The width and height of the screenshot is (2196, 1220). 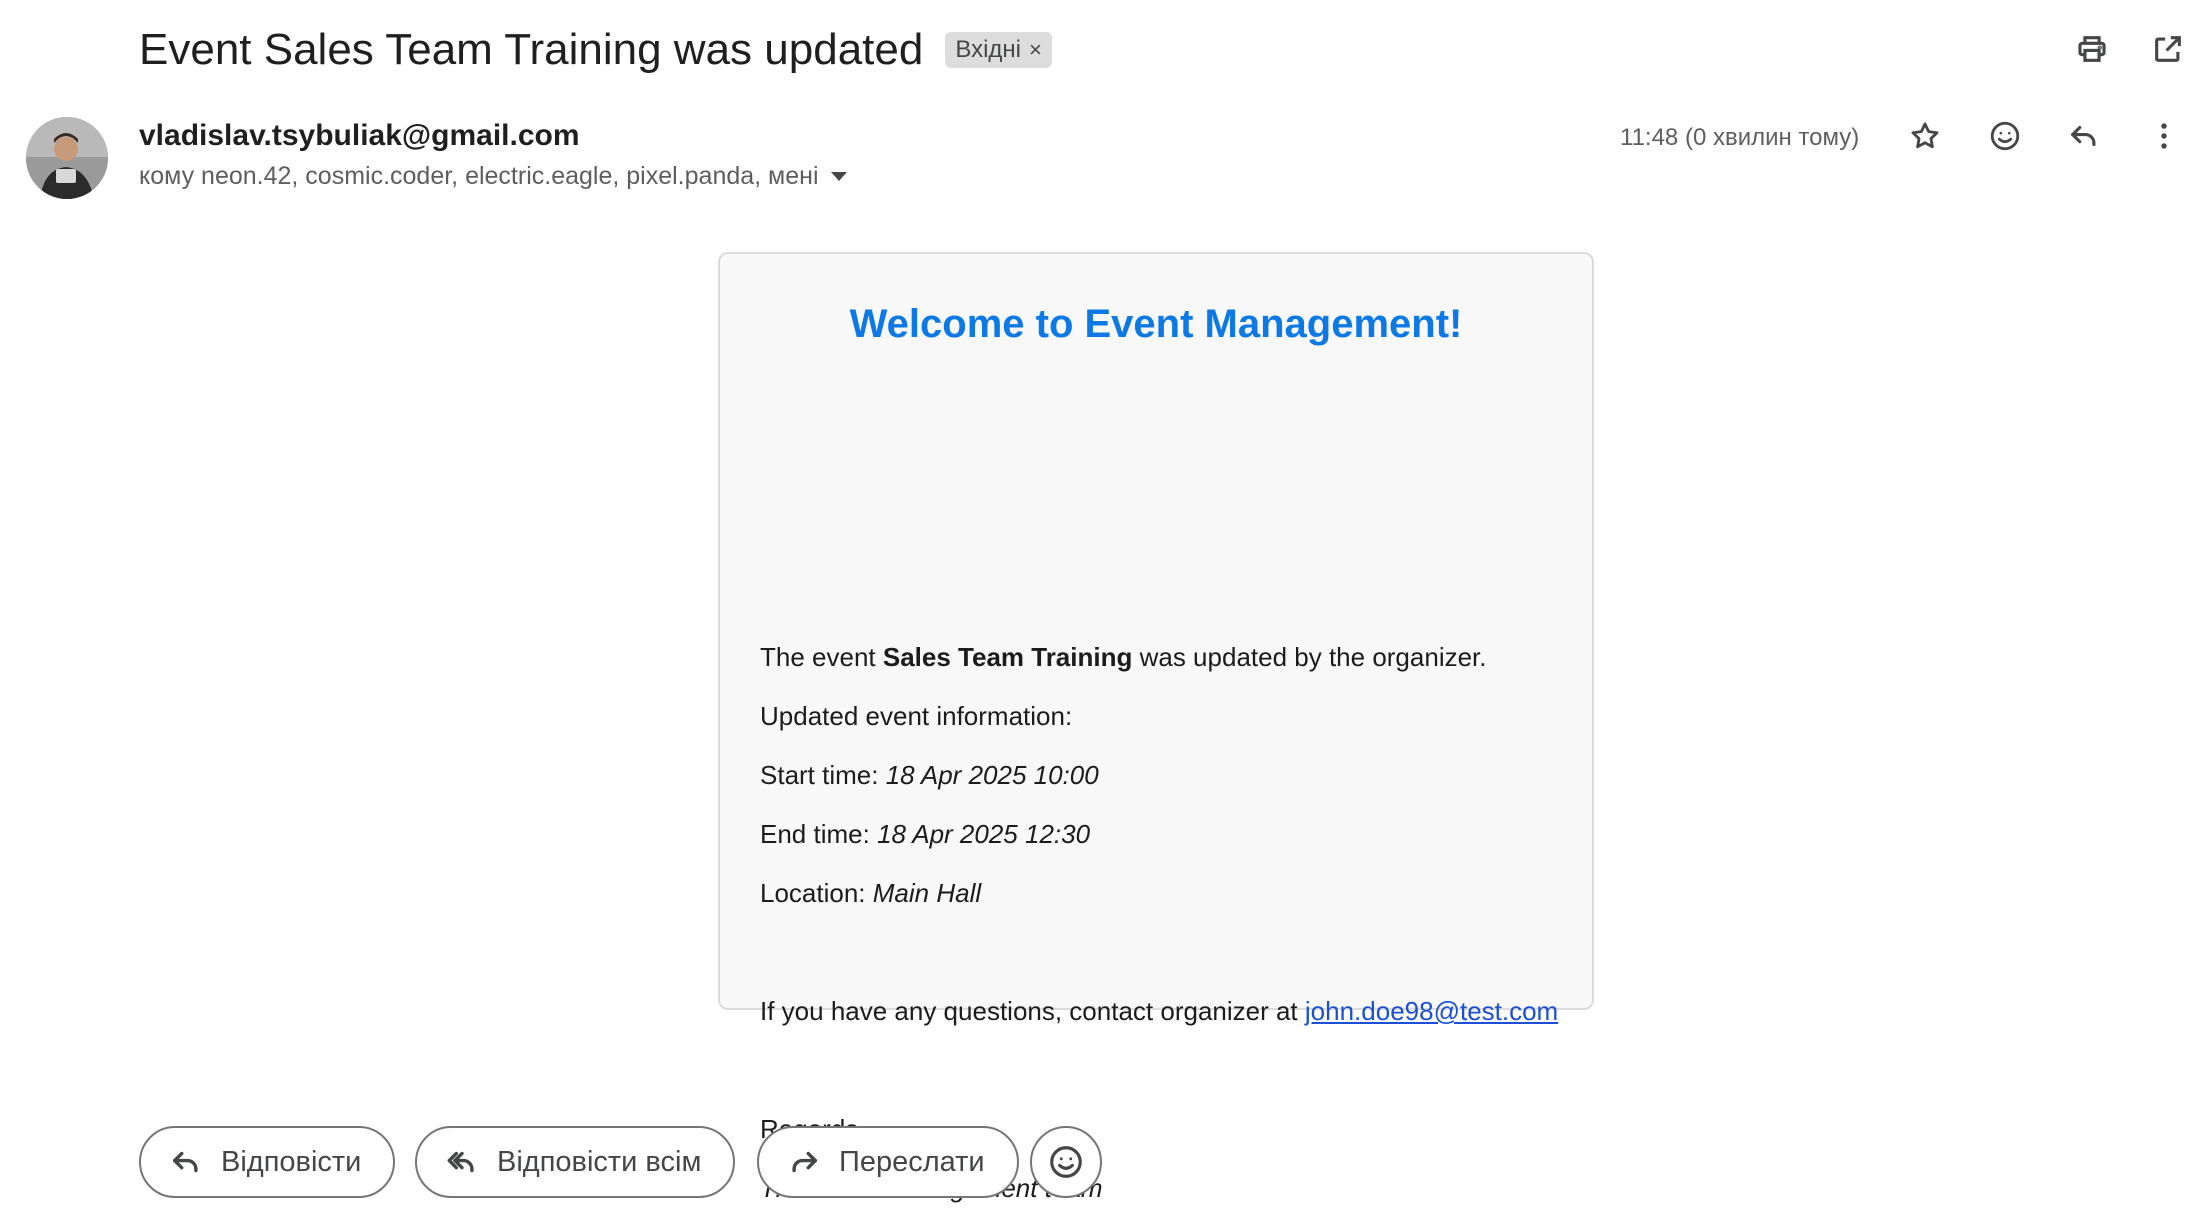 What do you see at coordinates (821, 657) in the screenshot?
I see `intro-prefix: The event` at bounding box center [821, 657].